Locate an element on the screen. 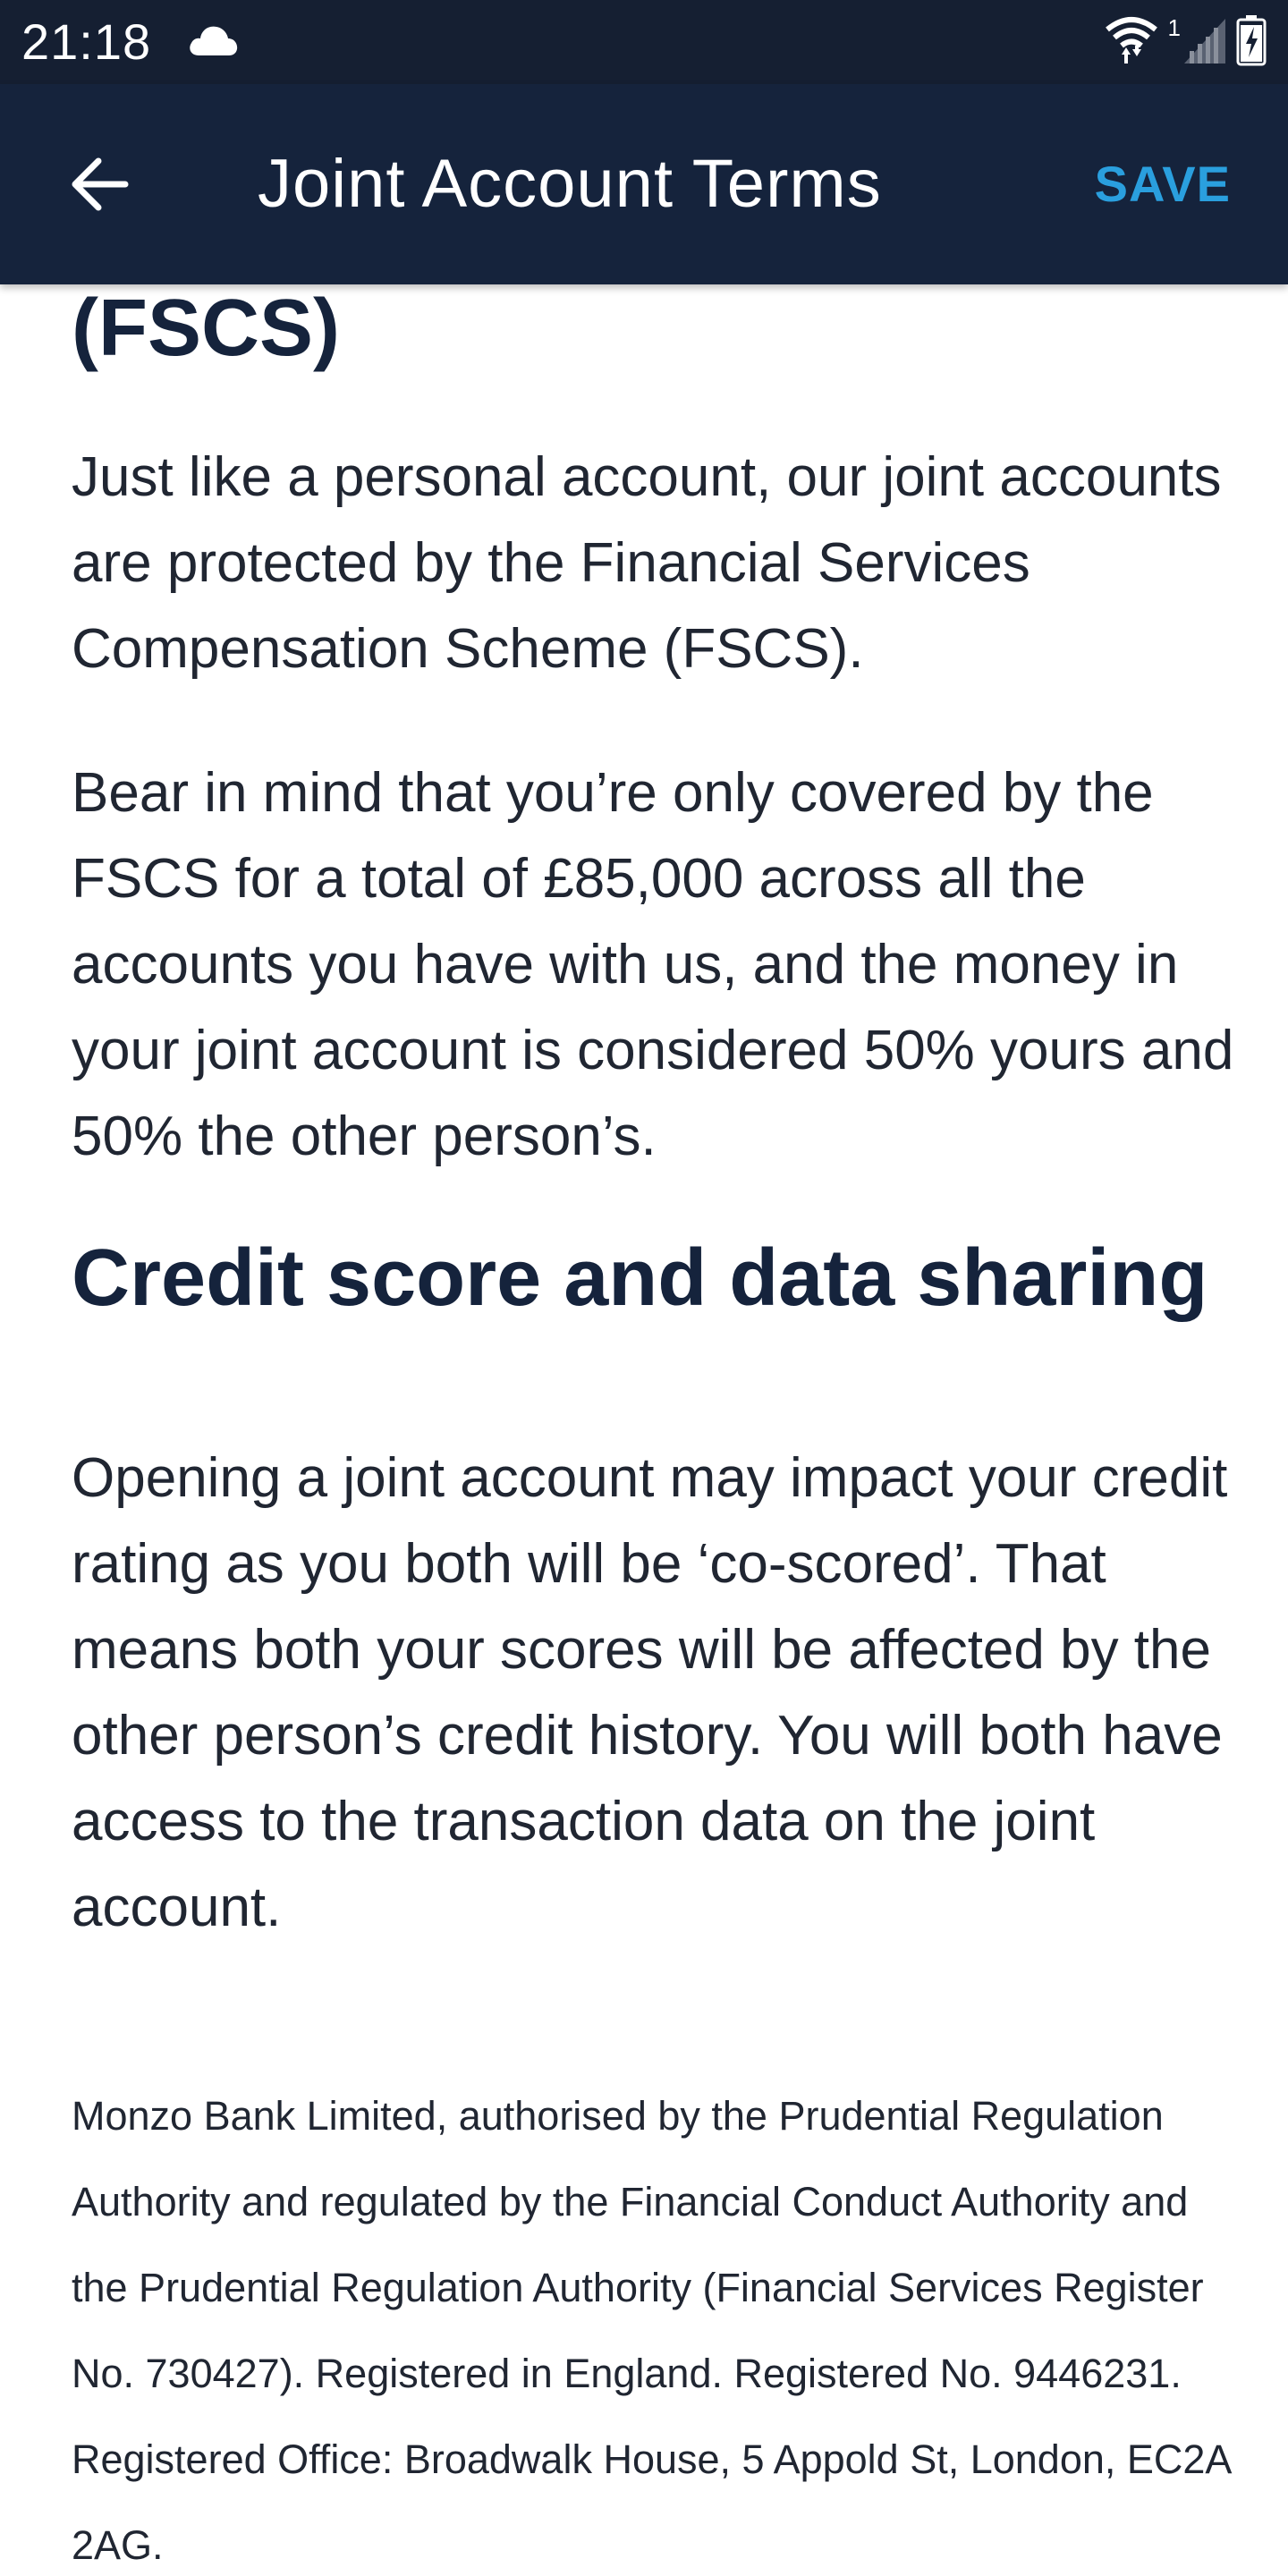  back-button is located at coordinates (98, 184).